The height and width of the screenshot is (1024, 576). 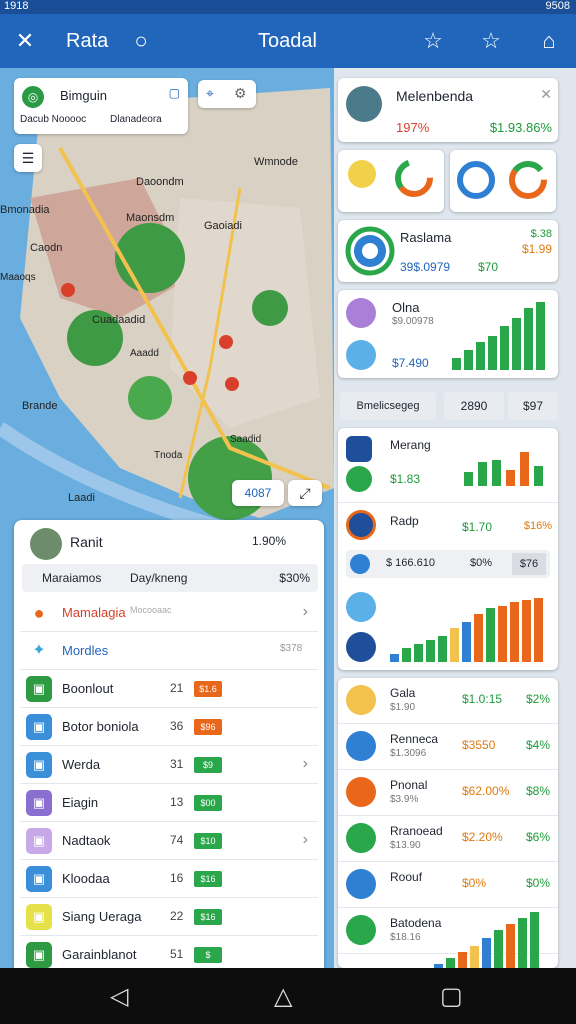 What do you see at coordinates (491, 41) in the screenshot?
I see `star-icon: ☆` at bounding box center [491, 41].